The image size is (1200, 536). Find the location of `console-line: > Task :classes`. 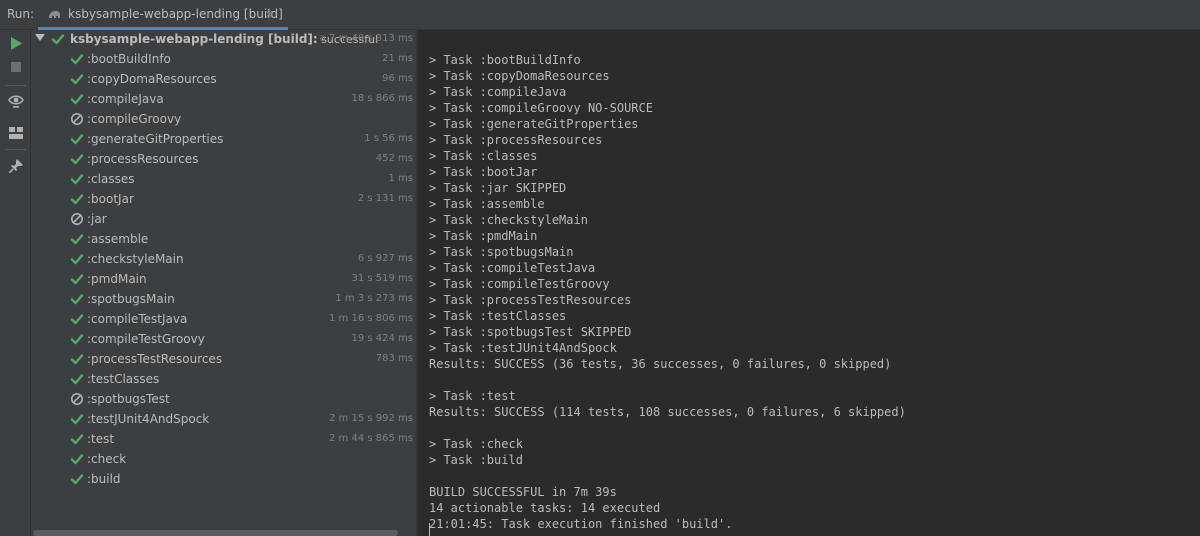

console-line: > Task :classes is located at coordinates (483, 156).